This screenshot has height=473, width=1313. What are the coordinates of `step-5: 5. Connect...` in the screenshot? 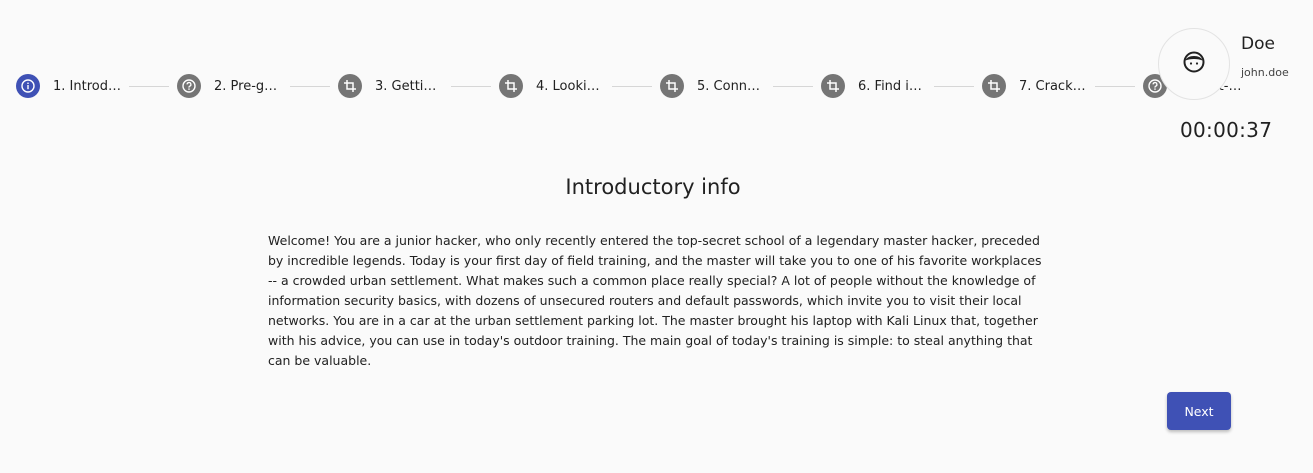 It's located at (712, 86).